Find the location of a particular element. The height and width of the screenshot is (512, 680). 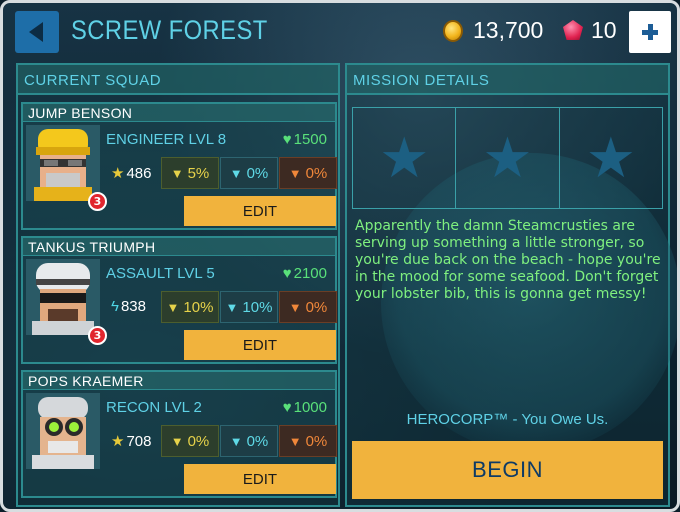

bolt-icon: ϟ is located at coordinates (115, 306).